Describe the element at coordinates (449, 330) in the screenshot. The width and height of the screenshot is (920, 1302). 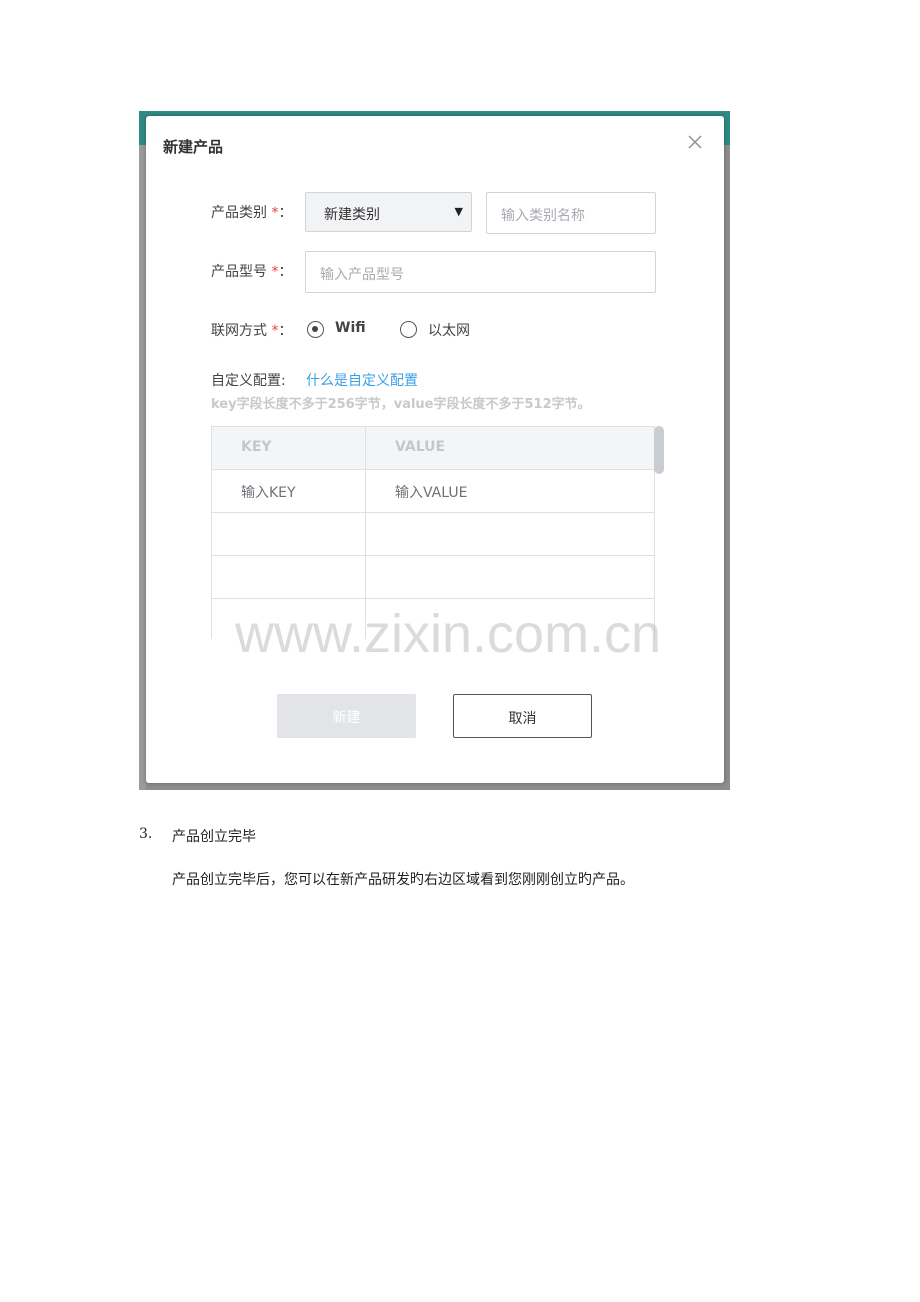
I see `radio-ethernet-label: 以太网` at that location.